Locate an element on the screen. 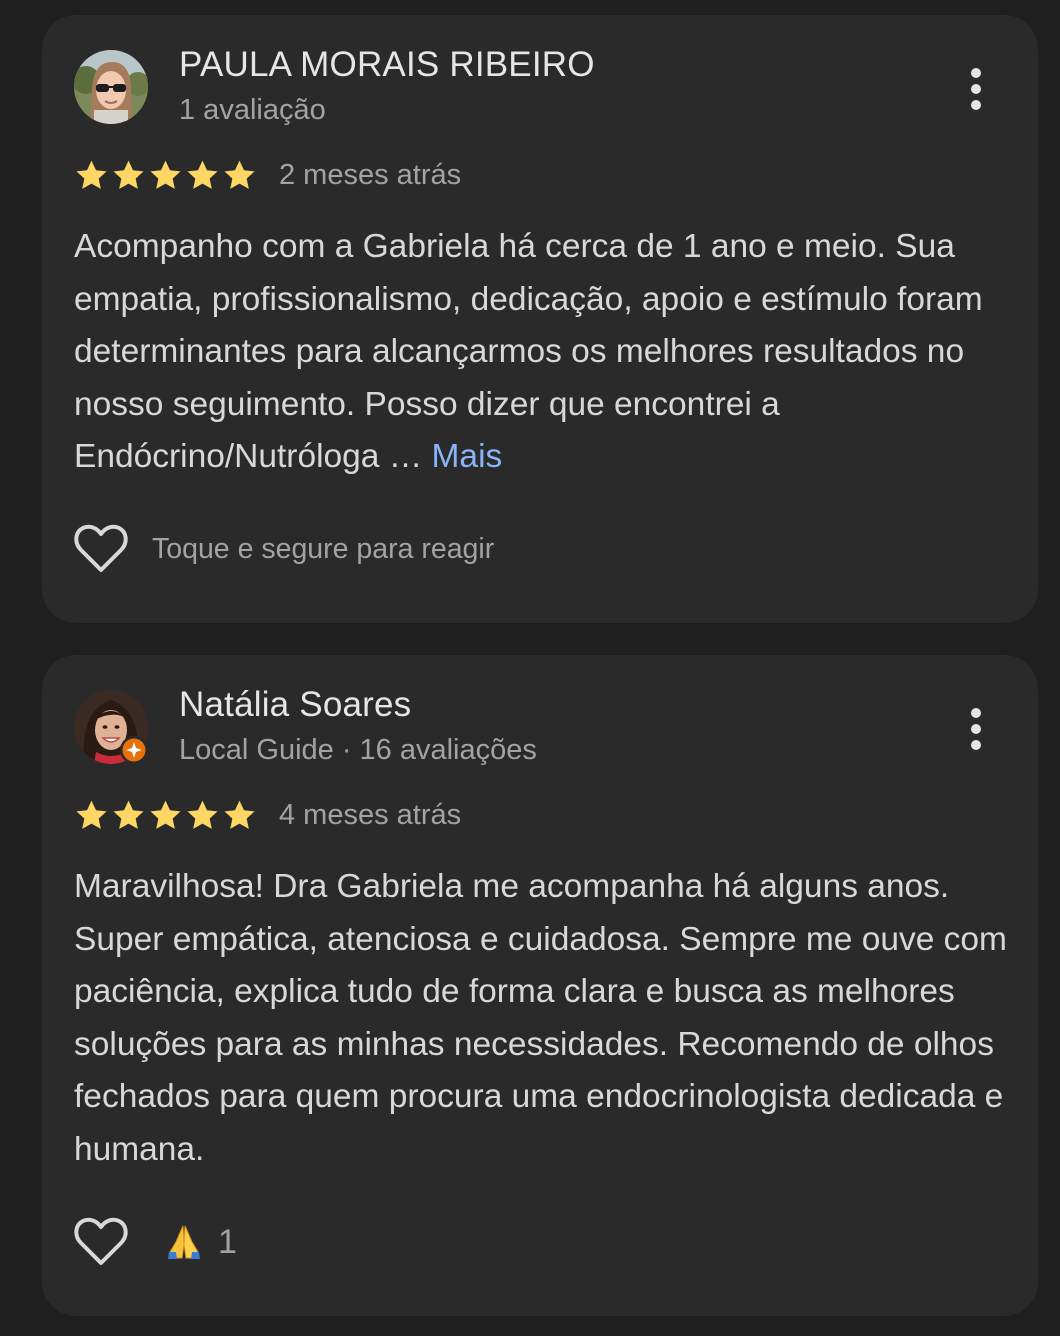 The width and height of the screenshot is (1060, 1336). reaction-chip: 1 is located at coordinates (200, 1242).